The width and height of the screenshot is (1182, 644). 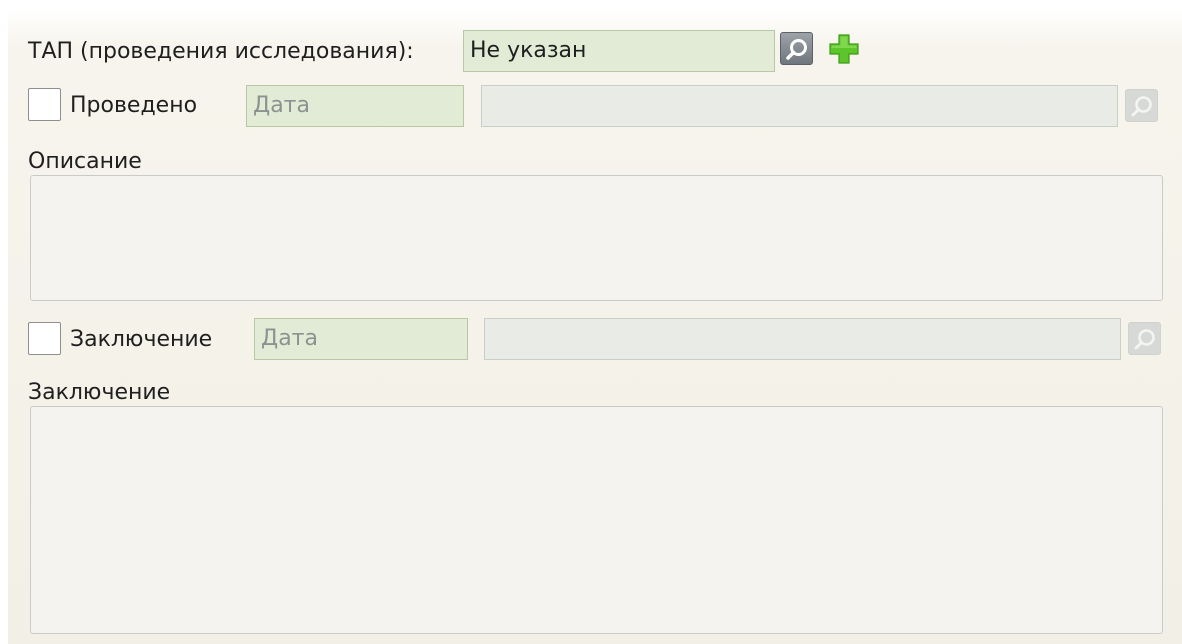 I want to click on tap-search-button, so click(x=796, y=48).